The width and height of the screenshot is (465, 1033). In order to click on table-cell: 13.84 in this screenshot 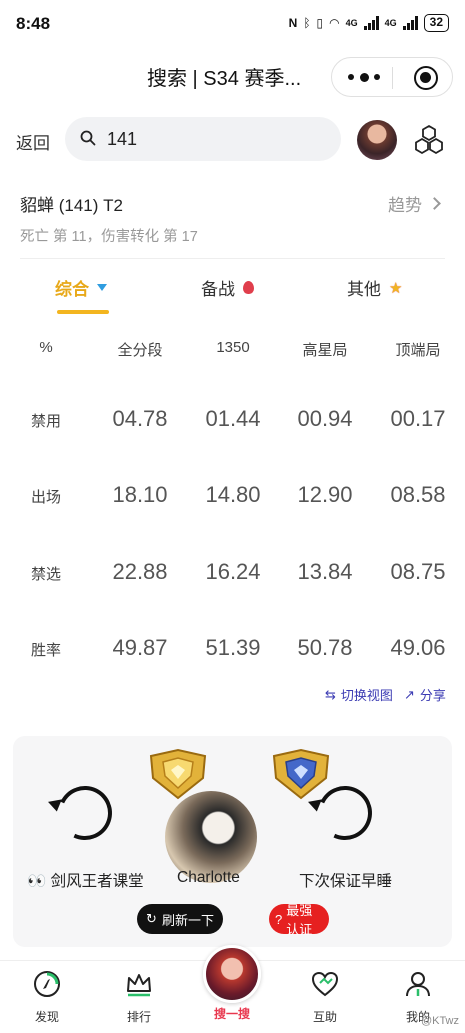, I will do `click(325, 571)`.